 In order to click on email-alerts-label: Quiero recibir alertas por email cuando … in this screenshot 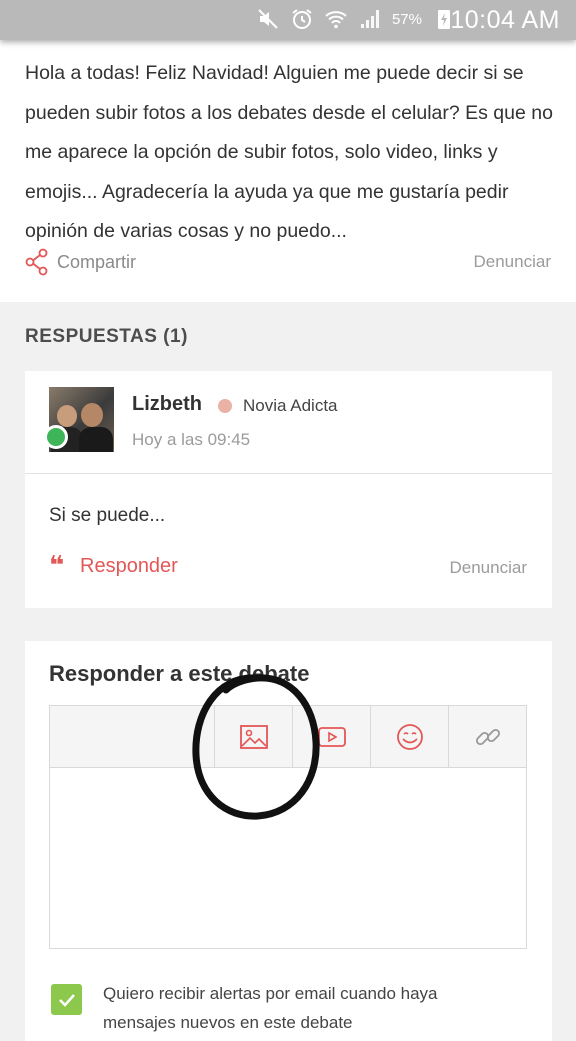, I will do `click(303, 1008)`.